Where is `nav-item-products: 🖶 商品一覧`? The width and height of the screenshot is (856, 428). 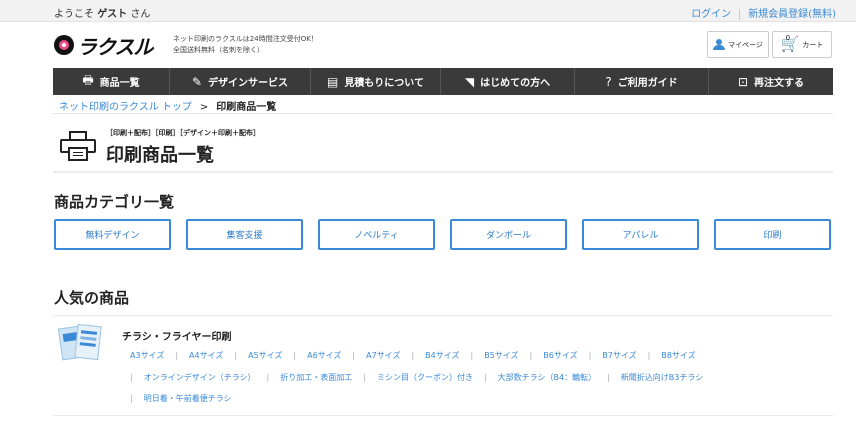 nav-item-products: 🖶 商品一覧 is located at coordinates (111, 81).